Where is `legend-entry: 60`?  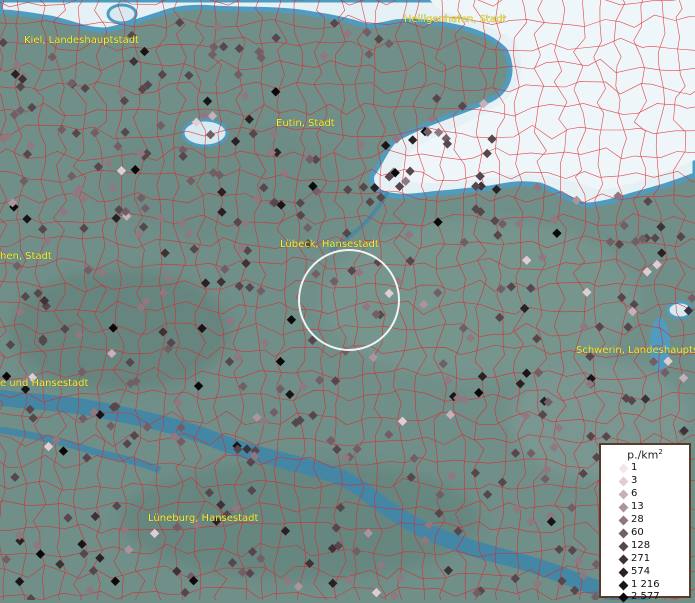 legend-entry: 60 is located at coordinates (631, 533).